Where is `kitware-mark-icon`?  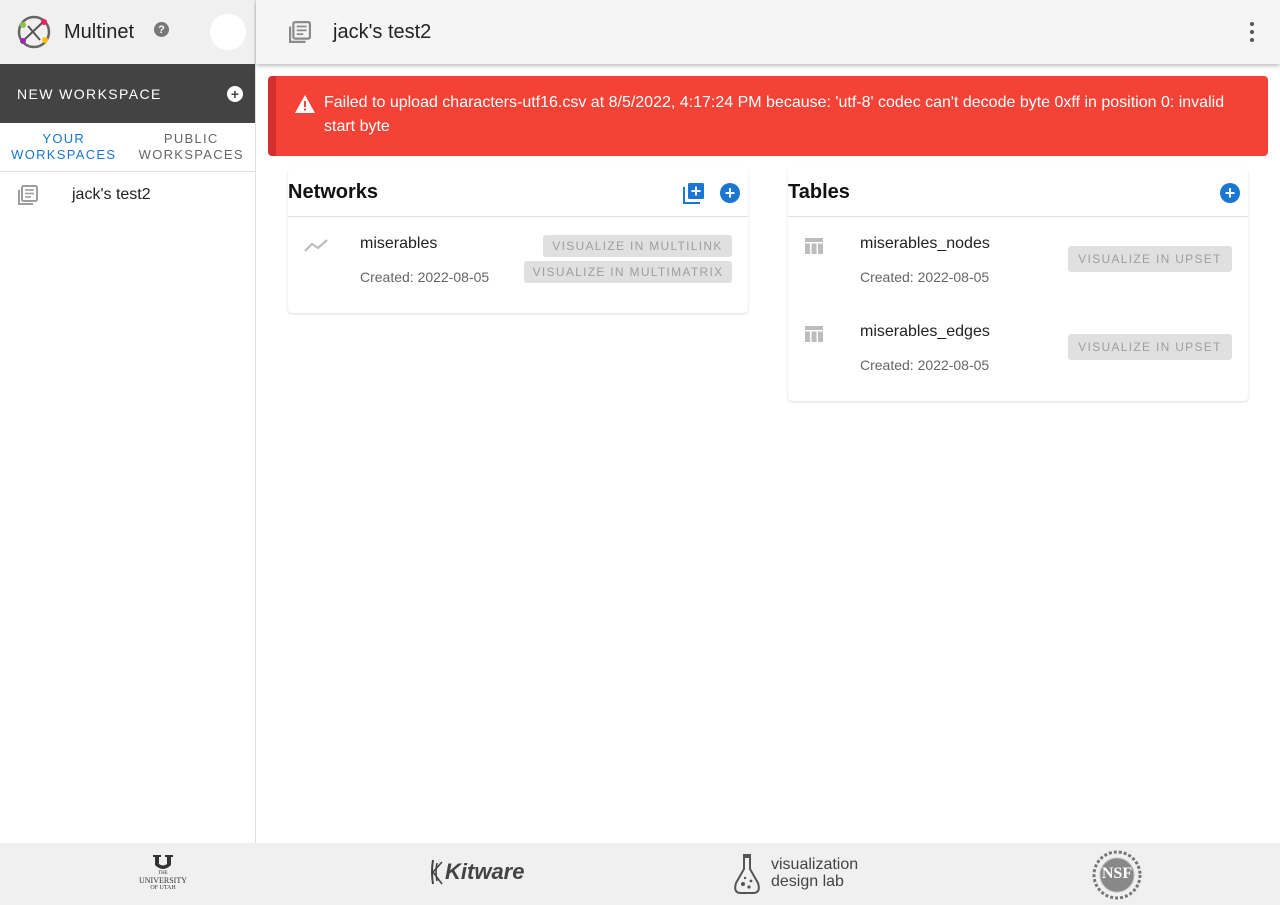 kitware-mark-icon is located at coordinates (437, 872).